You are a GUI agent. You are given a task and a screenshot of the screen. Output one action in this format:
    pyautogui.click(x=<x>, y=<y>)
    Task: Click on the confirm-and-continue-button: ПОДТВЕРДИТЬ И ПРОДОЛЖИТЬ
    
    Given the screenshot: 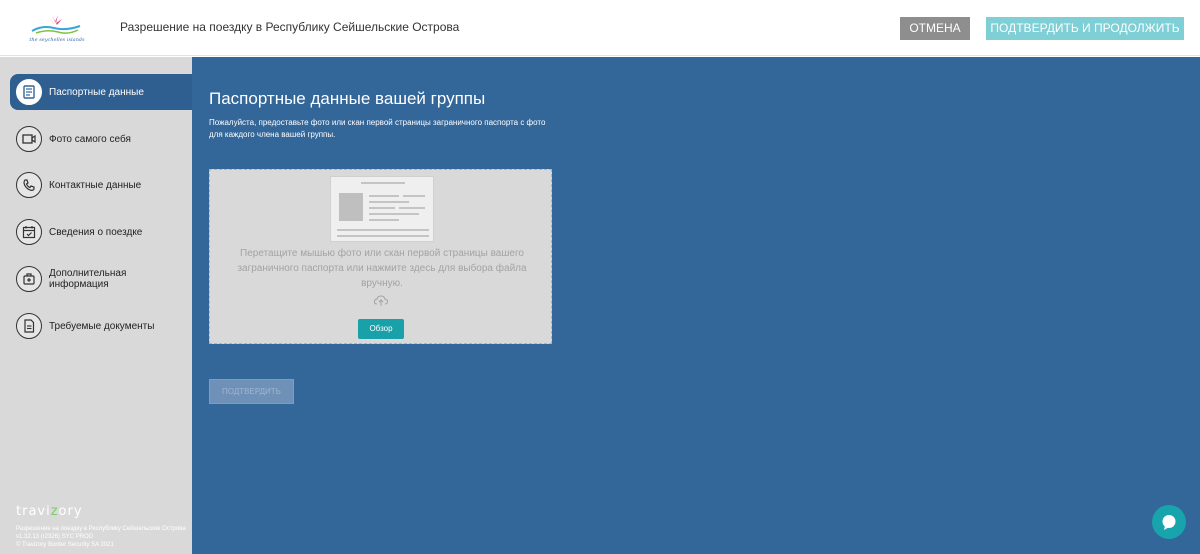 What is the action you would take?
    pyautogui.click(x=1085, y=28)
    